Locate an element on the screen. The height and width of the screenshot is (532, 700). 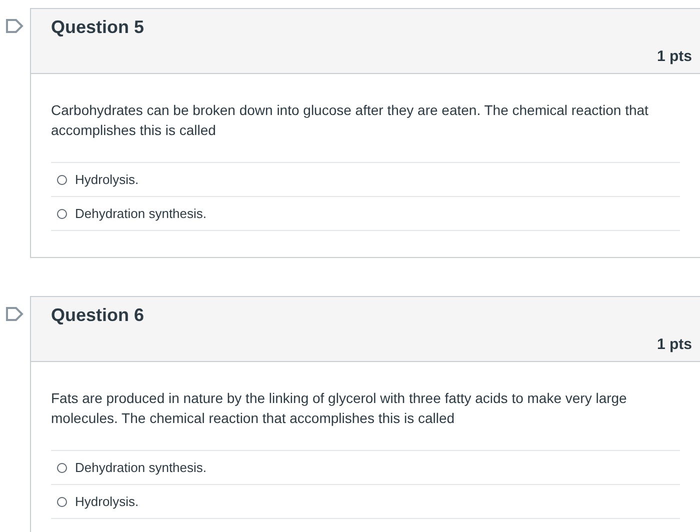
question-title: Question 6 is located at coordinates (98, 315).